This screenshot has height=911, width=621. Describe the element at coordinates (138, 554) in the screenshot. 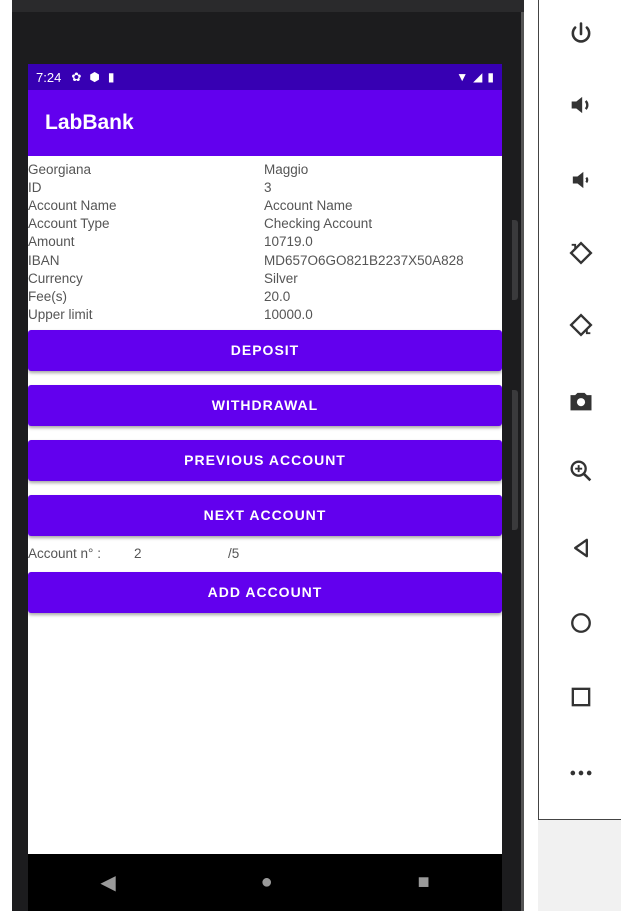

I see `pager-current: 2` at that location.